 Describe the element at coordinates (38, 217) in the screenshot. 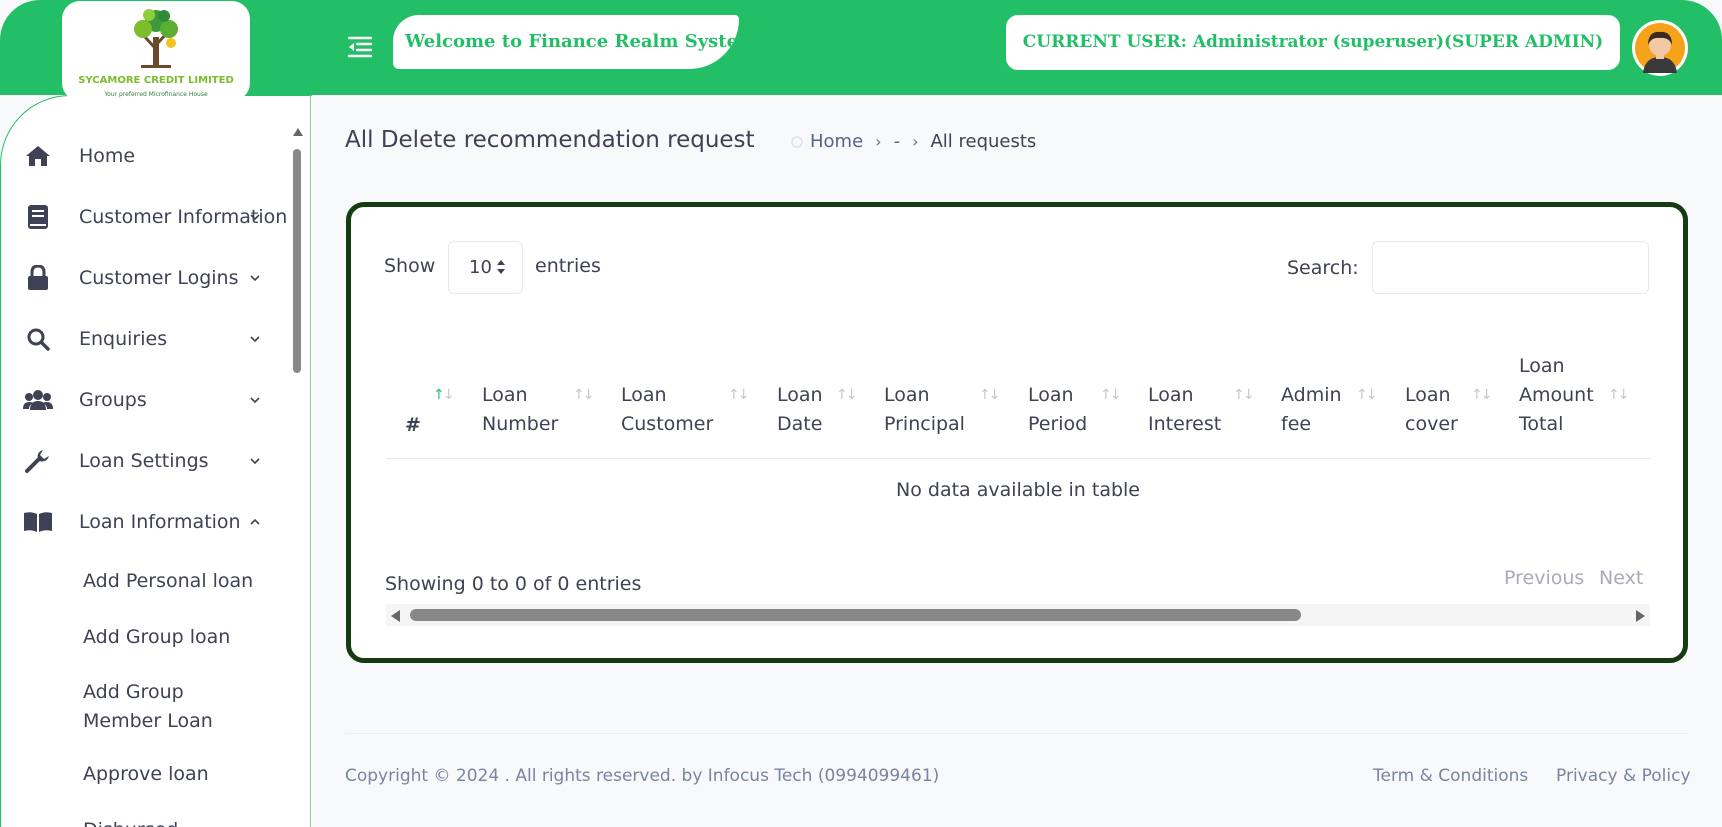

I see `book-icon` at that location.